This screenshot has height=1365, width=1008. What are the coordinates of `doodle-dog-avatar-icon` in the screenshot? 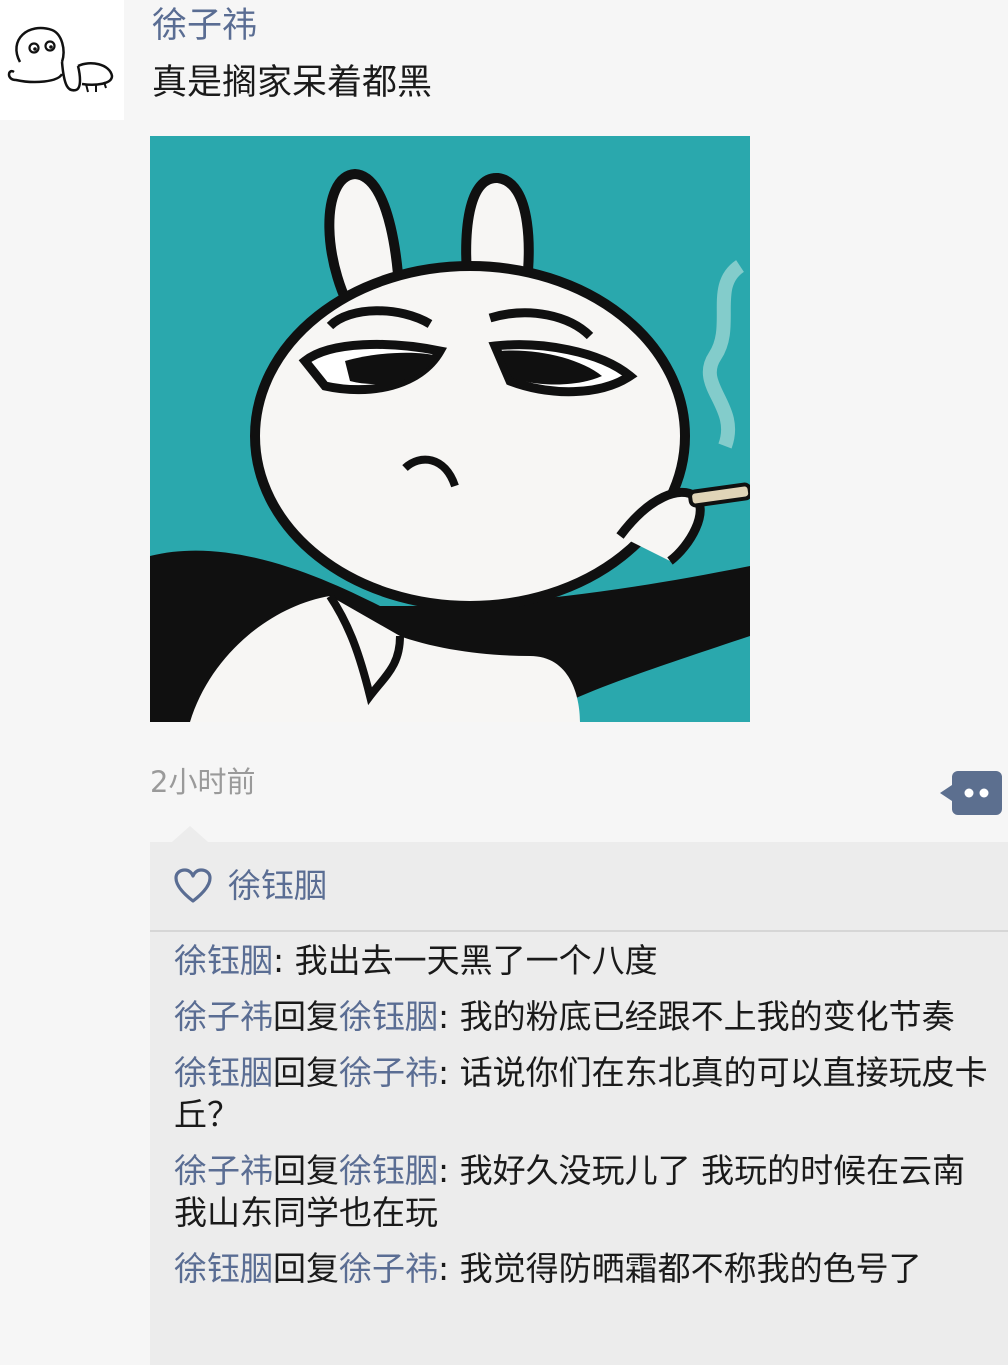 It's located at (60, 60).